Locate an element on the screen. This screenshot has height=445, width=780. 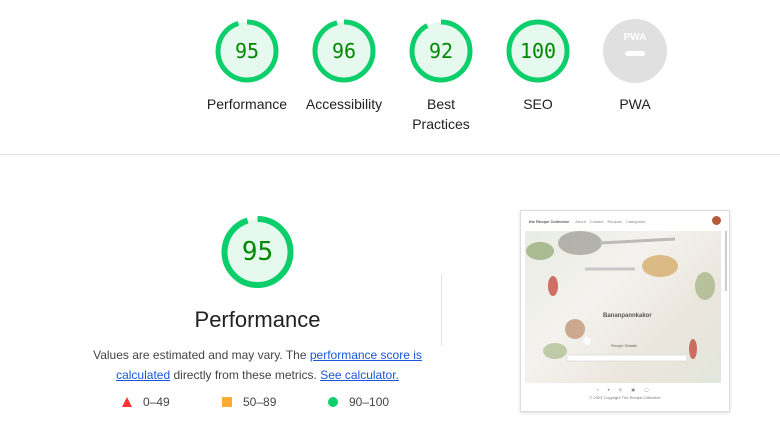
desc-text: directly from these metrics. is located at coordinates (245, 375).